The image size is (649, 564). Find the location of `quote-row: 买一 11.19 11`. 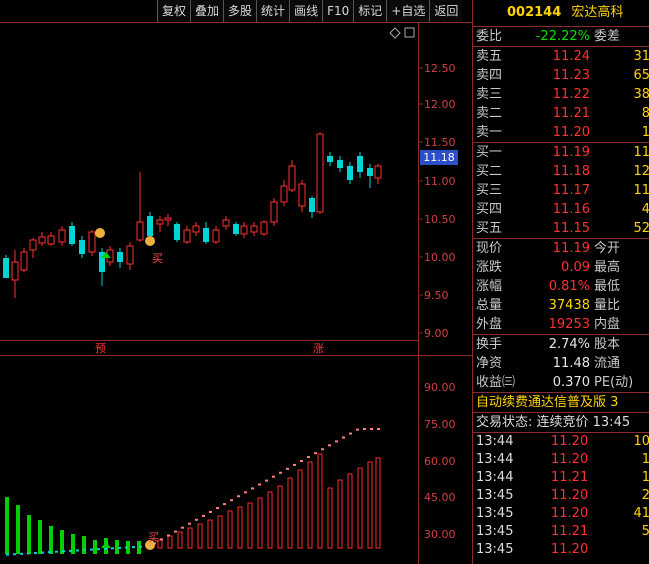

quote-row: 买一 11.19 11 is located at coordinates (561, 152).